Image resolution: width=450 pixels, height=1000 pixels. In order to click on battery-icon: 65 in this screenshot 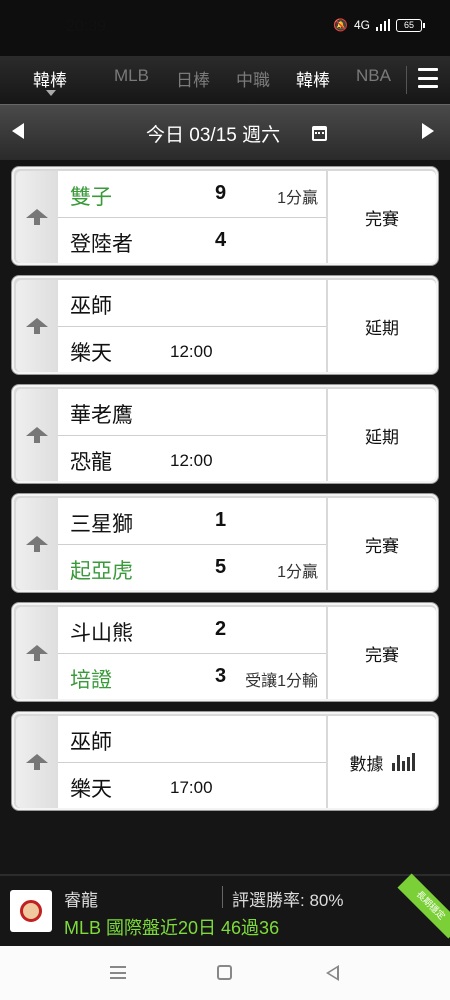, I will do `click(410, 25)`.